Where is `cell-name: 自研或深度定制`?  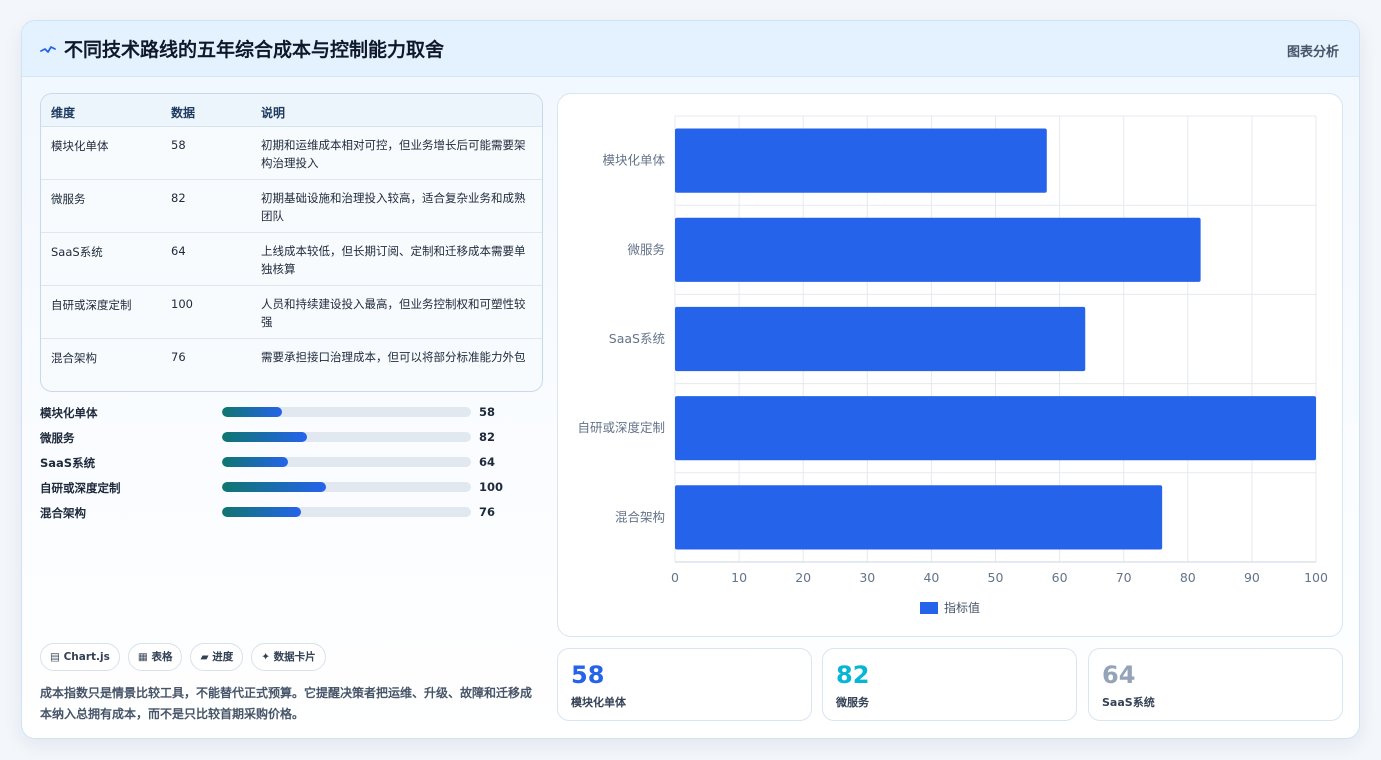
cell-name: 自研或深度定制 is located at coordinates (91, 305).